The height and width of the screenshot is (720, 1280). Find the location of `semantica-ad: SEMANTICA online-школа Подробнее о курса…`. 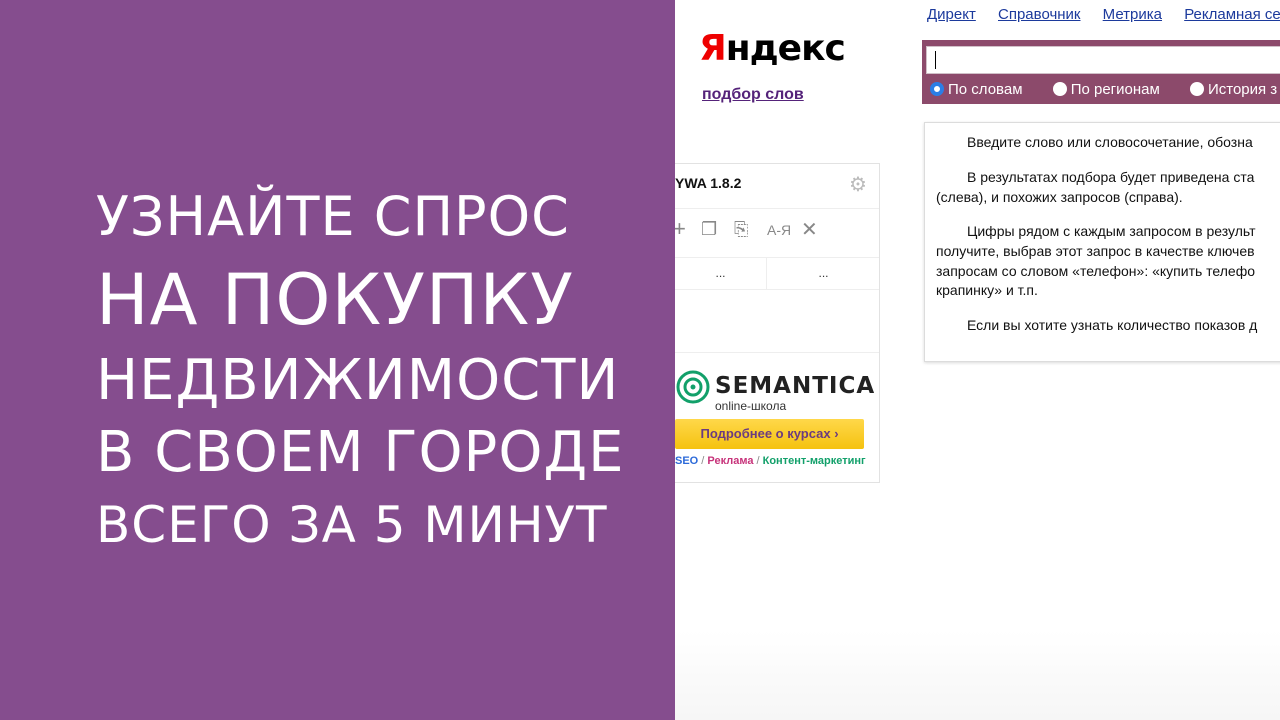

semantica-ad: SEMANTICA online-школа Подробнее о курса… is located at coordinates (777, 417).